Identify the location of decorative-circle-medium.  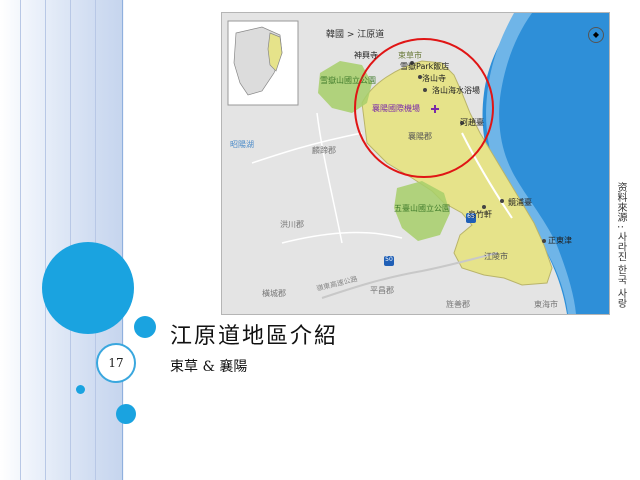
(145, 327).